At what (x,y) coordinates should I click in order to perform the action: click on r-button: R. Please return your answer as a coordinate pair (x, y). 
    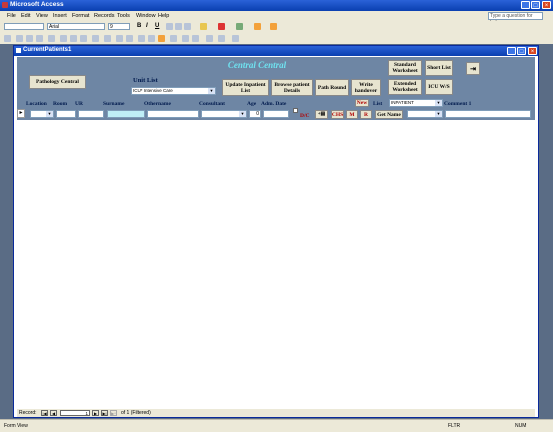
    Looking at the image, I should click on (366, 114).